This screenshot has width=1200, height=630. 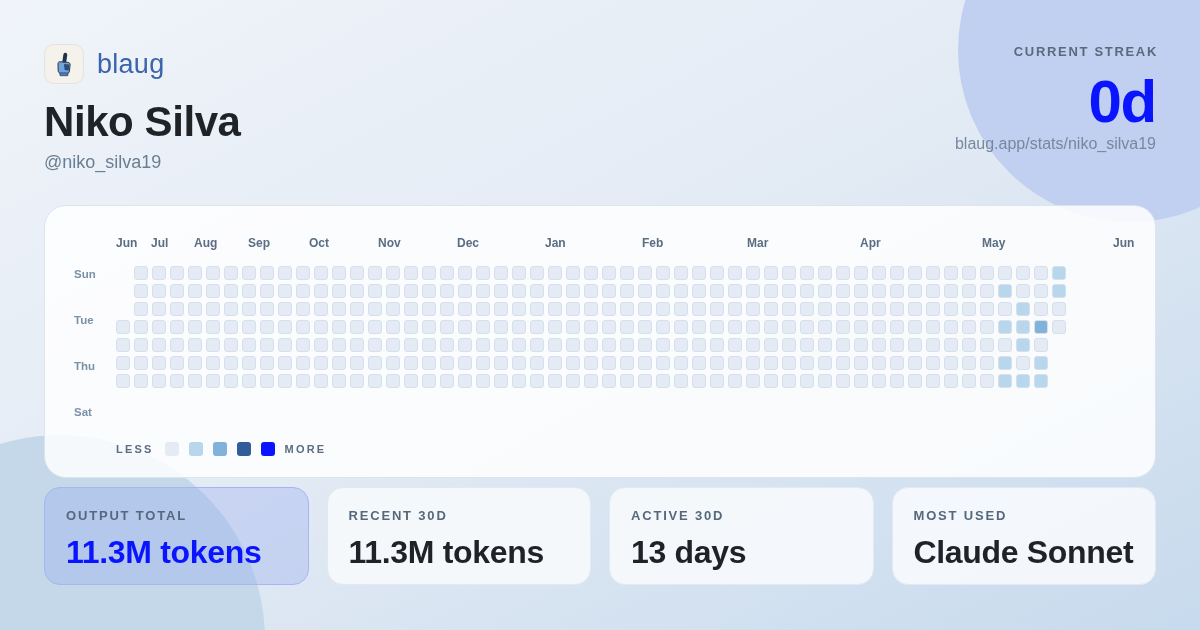 What do you see at coordinates (398, 516) in the screenshot?
I see `stat-label: RECENT 30D` at bounding box center [398, 516].